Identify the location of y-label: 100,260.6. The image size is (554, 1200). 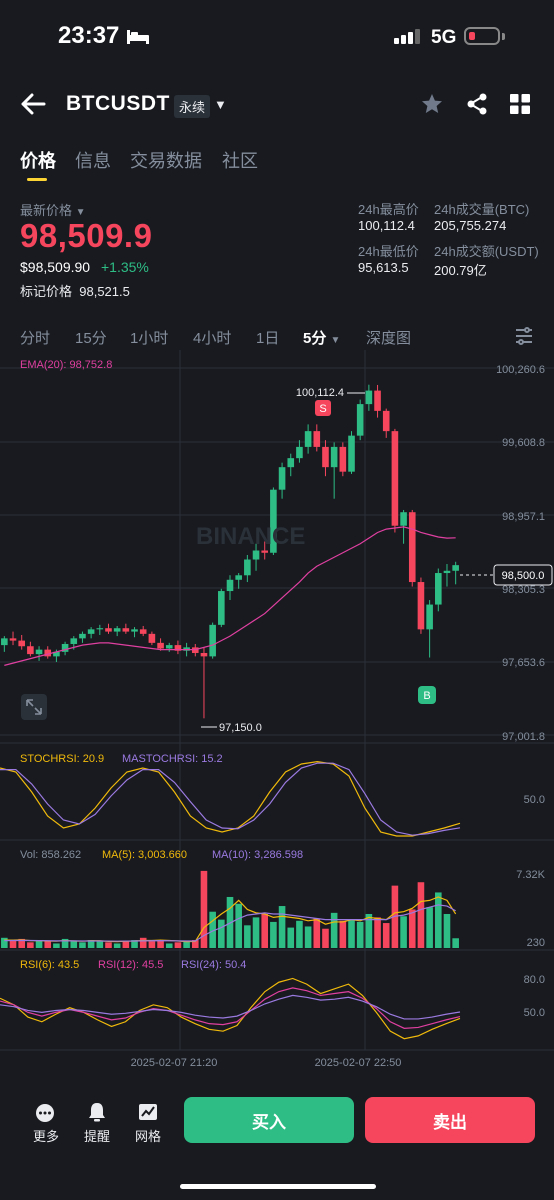
(520, 370).